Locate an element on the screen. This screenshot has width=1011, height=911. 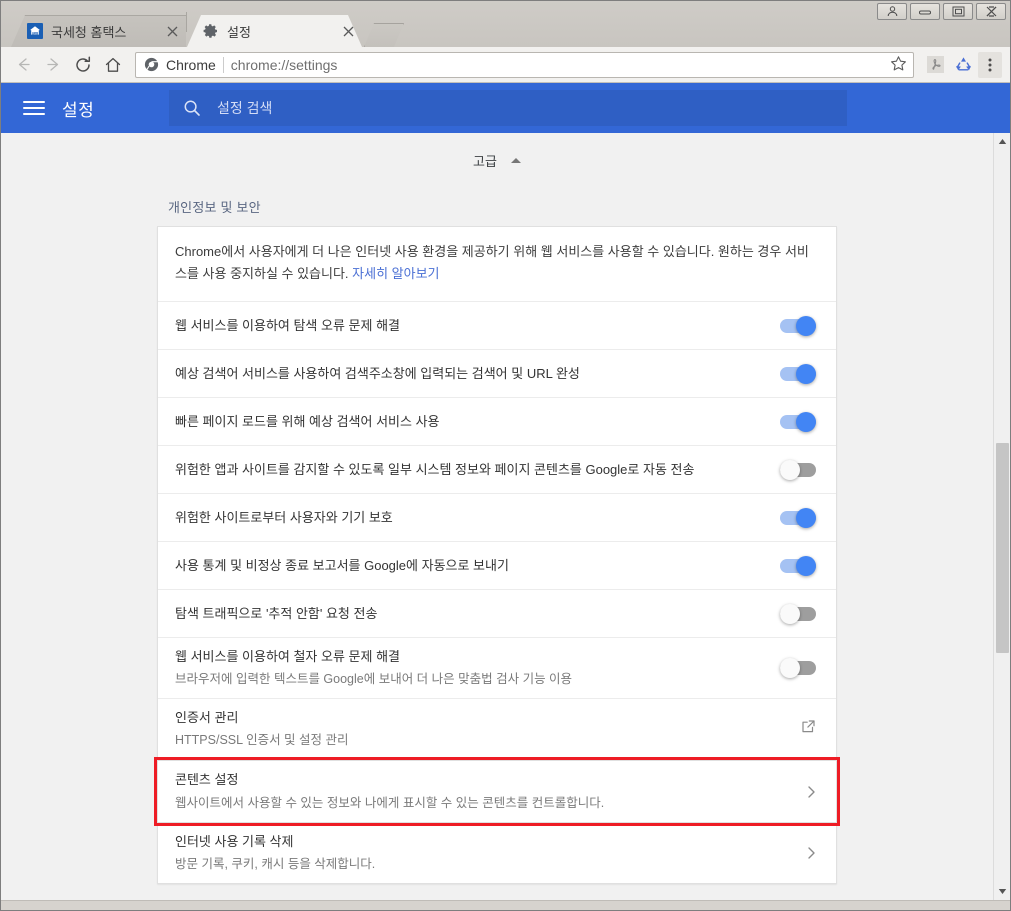
tab-hometax: Hom 국세청 홈택스 is located at coordinates (98, 31).